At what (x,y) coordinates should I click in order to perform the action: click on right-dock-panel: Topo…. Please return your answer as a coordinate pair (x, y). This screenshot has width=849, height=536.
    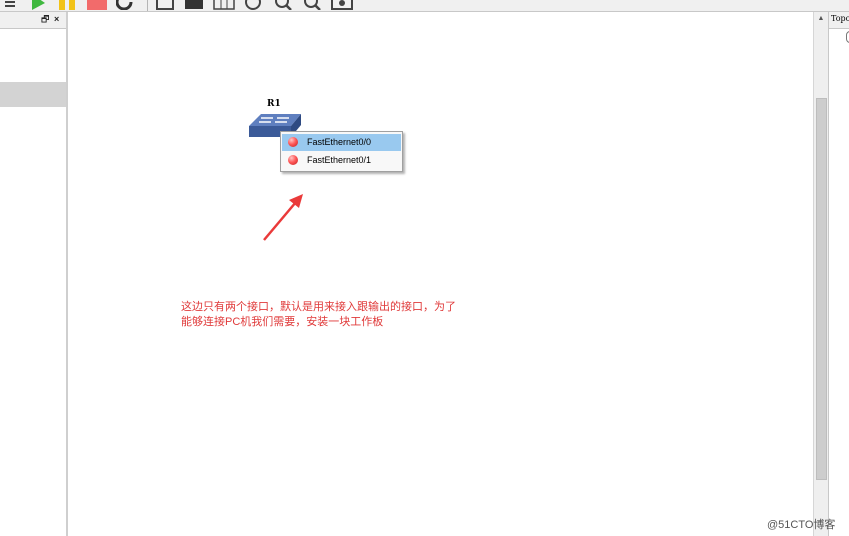
    Looking at the image, I should click on (838, 274).